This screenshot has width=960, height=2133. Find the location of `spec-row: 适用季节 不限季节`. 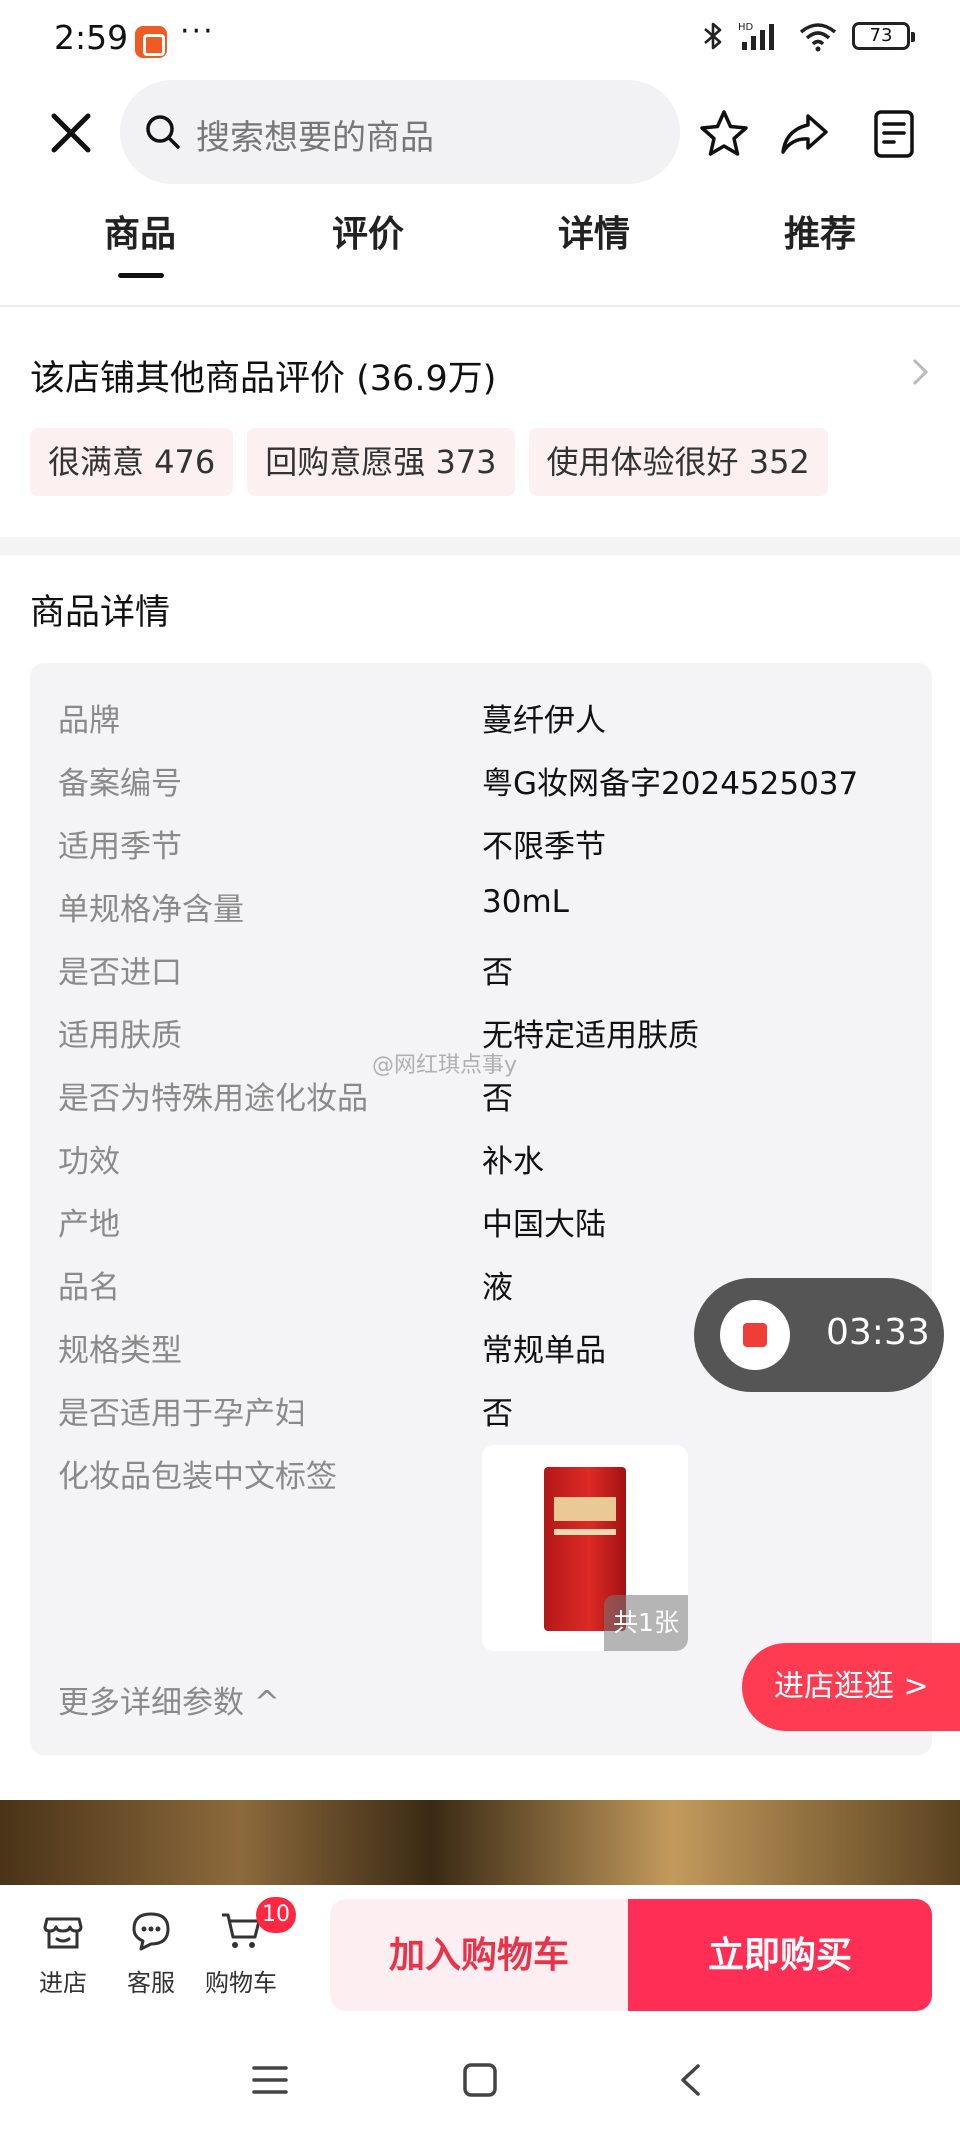

spec-row: 适用季节 不限季节 is located at coordinates (488, 844).